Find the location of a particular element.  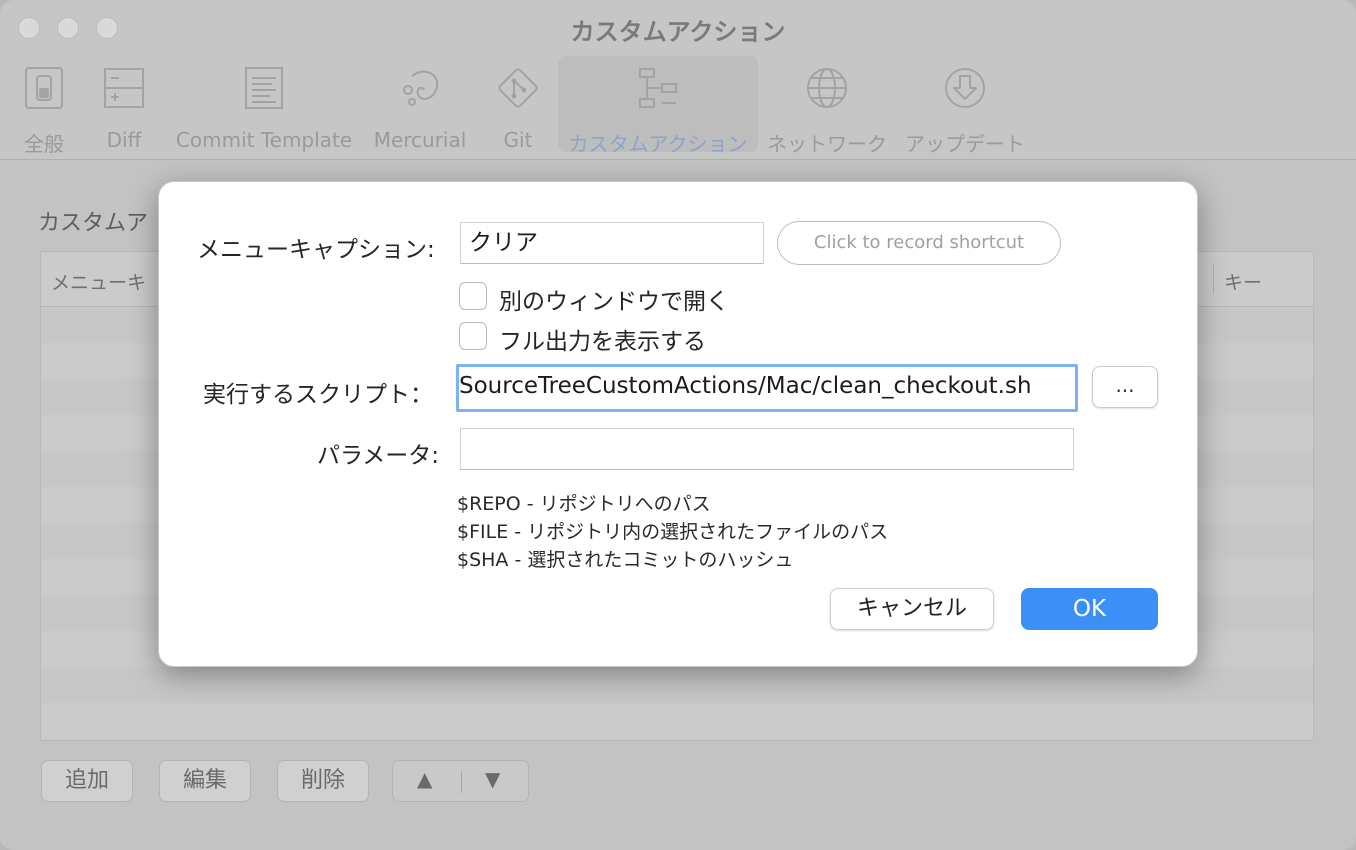

tab-general-label: 全般 is located at coordinates (44, 144).